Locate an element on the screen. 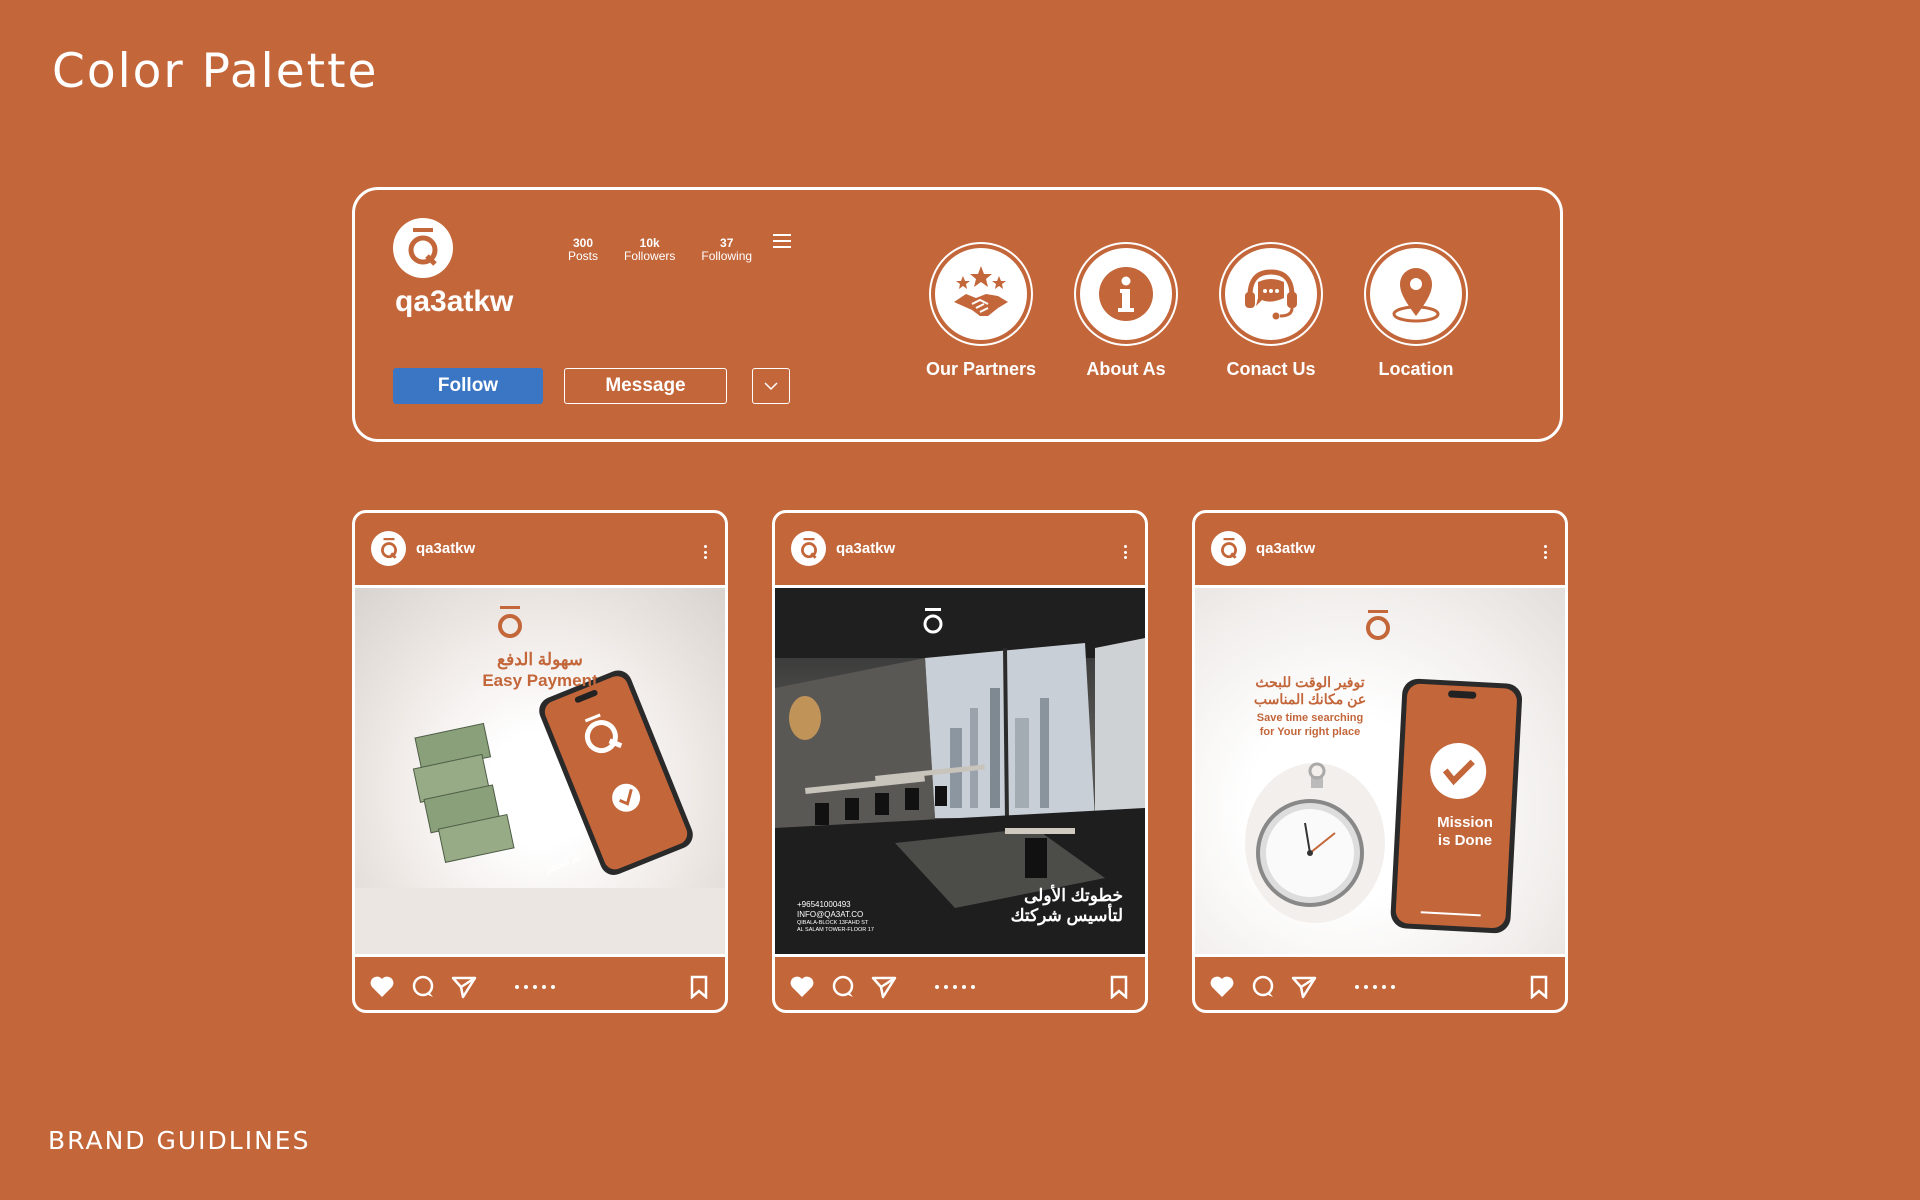 This screenshot has width=1920, height=1200. stat-label: Followers is located at coordinates (650, 256).